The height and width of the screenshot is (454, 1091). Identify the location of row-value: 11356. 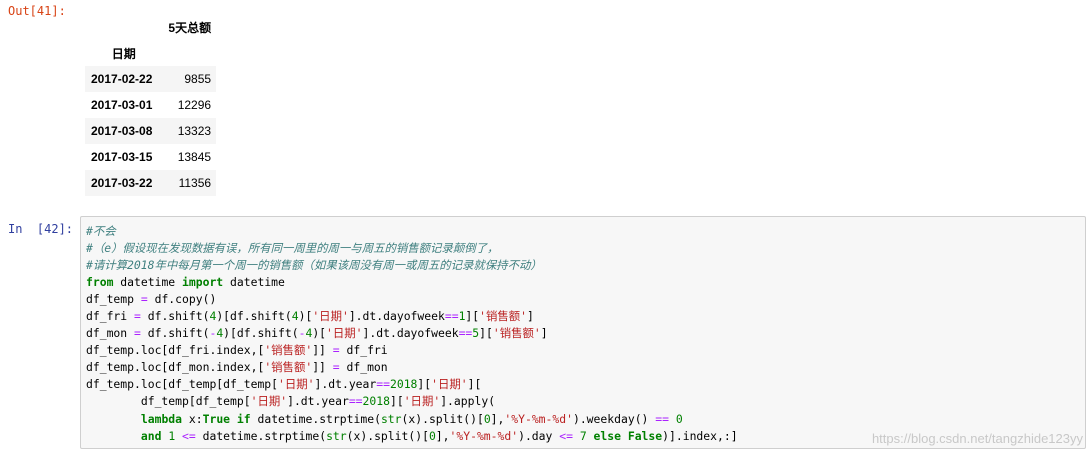
(195, 183).